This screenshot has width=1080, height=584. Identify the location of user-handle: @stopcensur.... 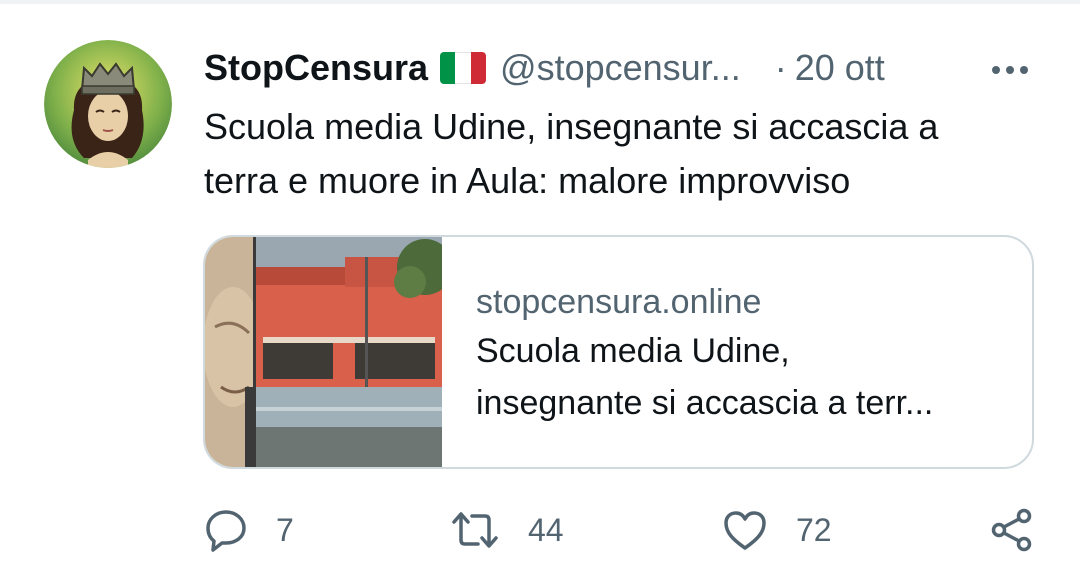
(620, 68).